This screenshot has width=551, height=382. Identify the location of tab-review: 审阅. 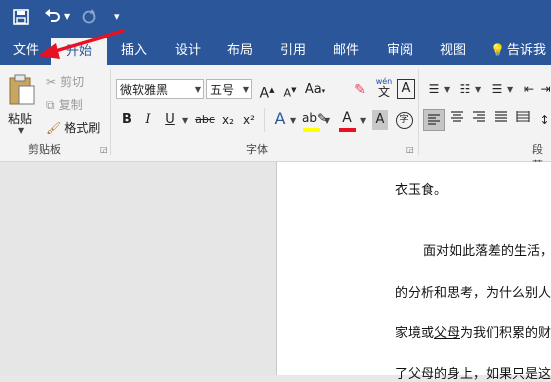
(400, 50).